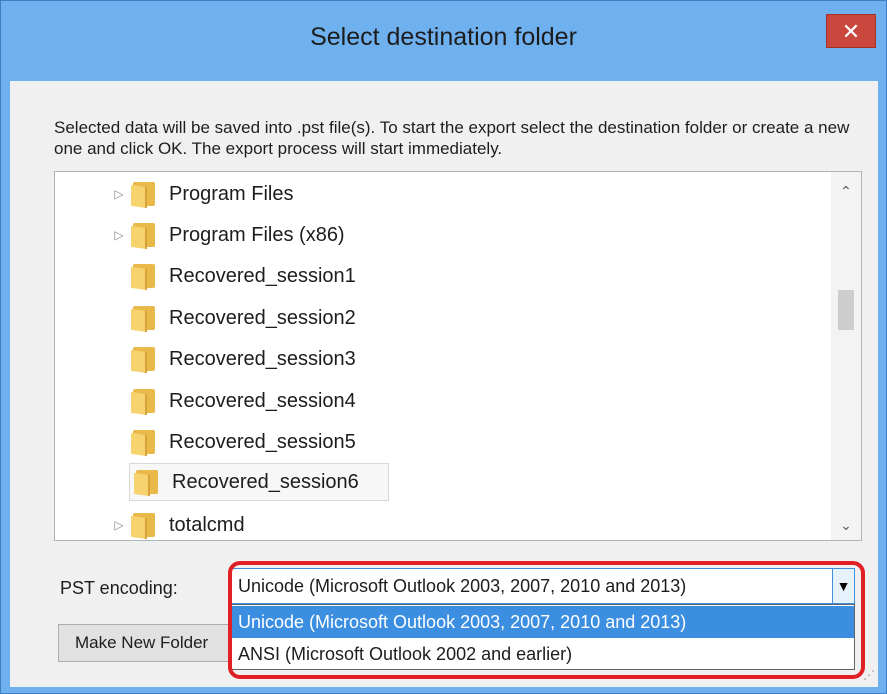  I want to click on pst-encoding-label: PST encoding:, so click(119, 588).